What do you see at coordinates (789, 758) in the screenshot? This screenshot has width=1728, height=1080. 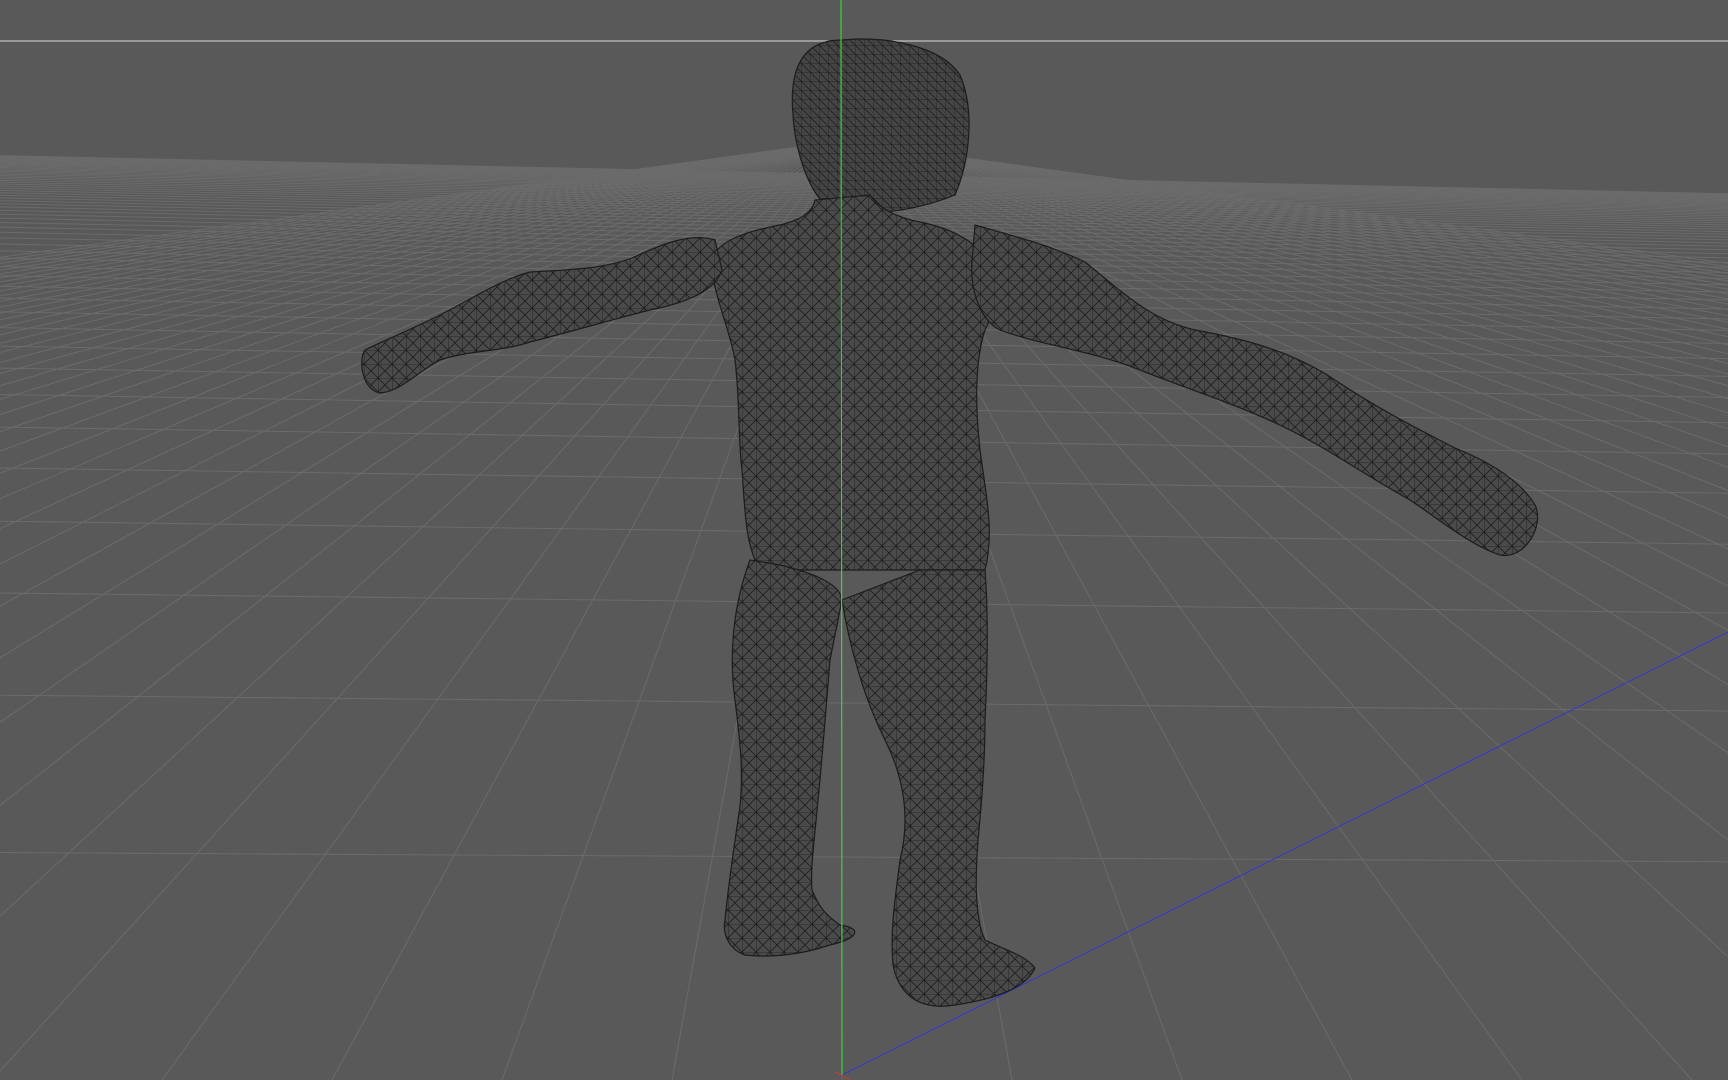 I see `mesh-left-leg` at bounding box center [789, 758].